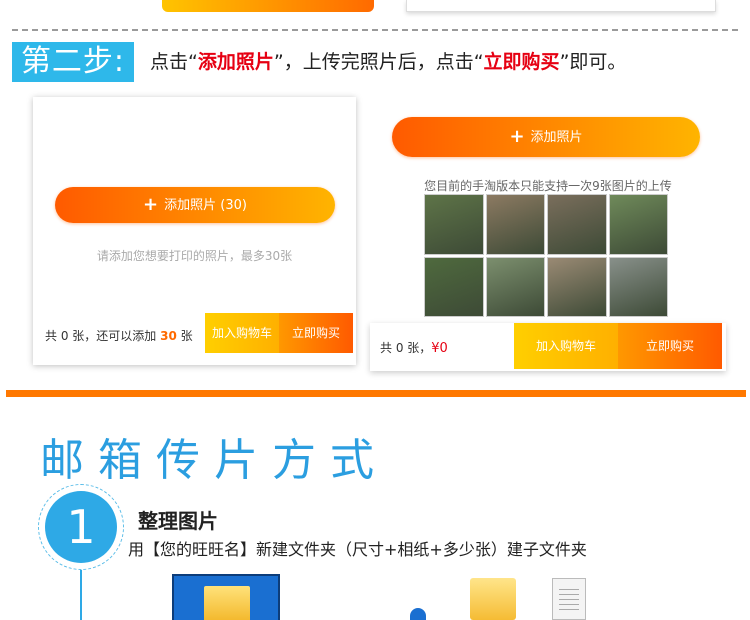 The width and height of the screenshot is (750, 620). I want to click on instruction-mid: ”，上传完照片后，点击“, so click(378, 62).